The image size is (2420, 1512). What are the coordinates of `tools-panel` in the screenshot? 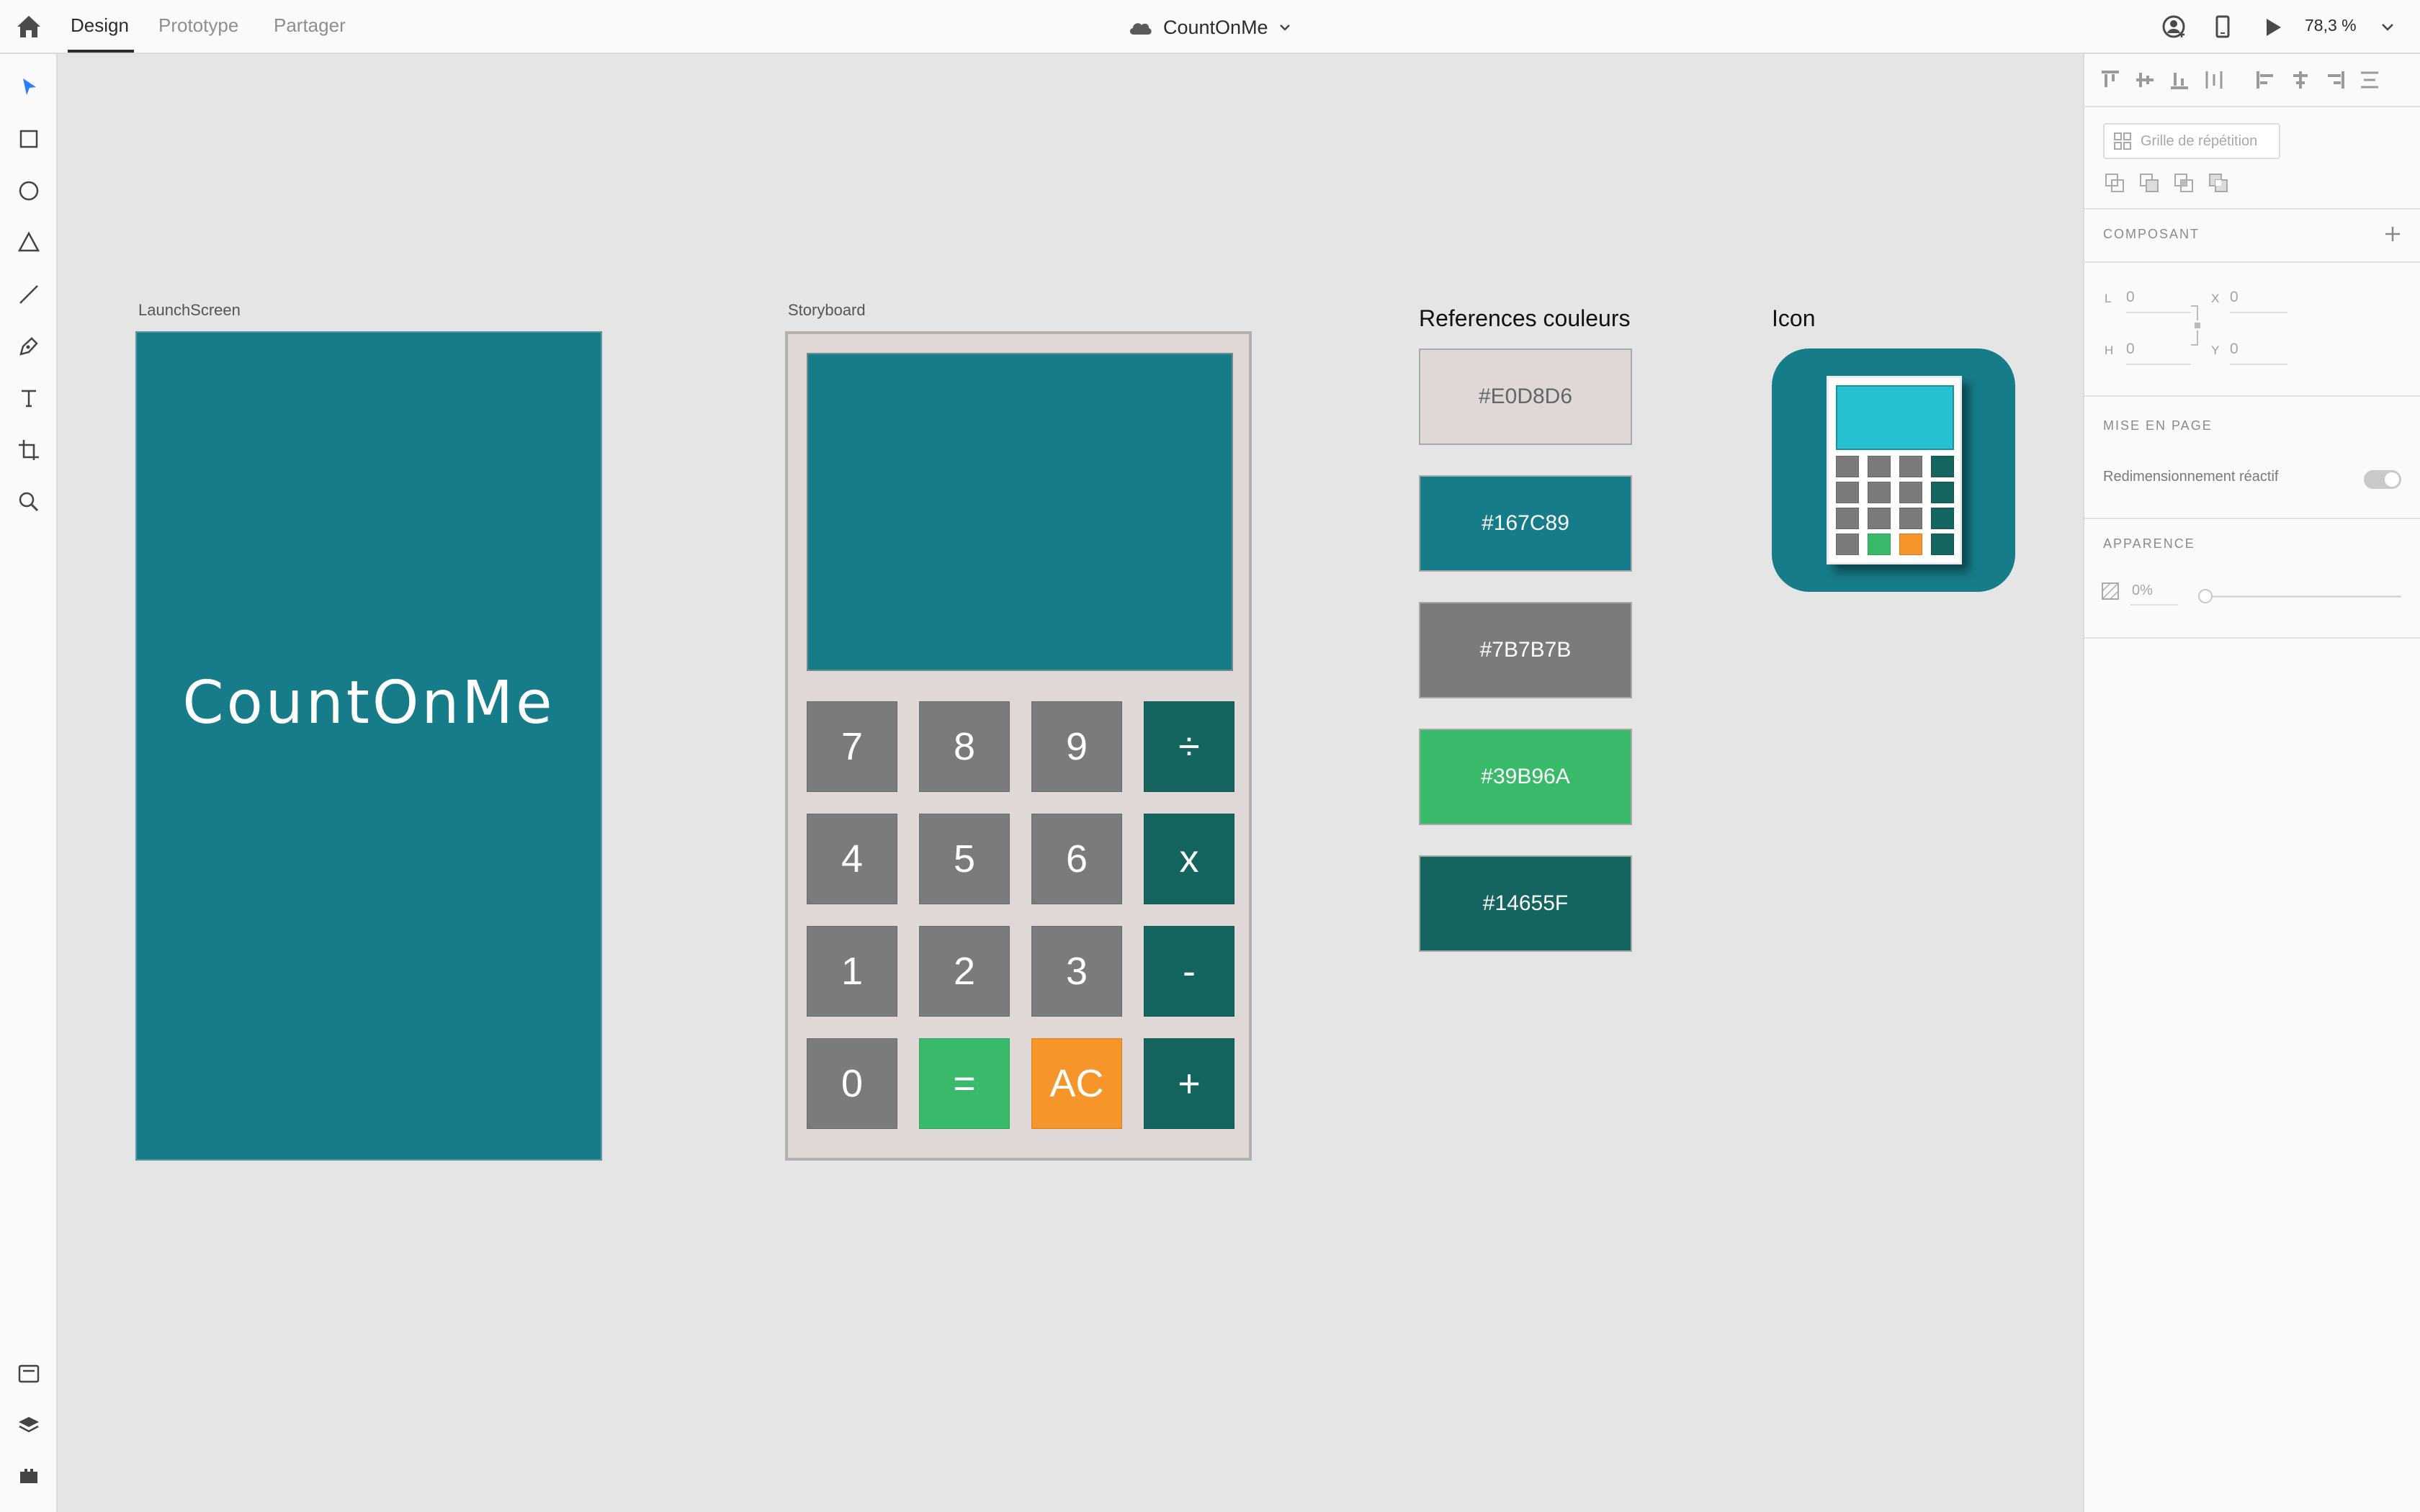 It's located at (29, 783).